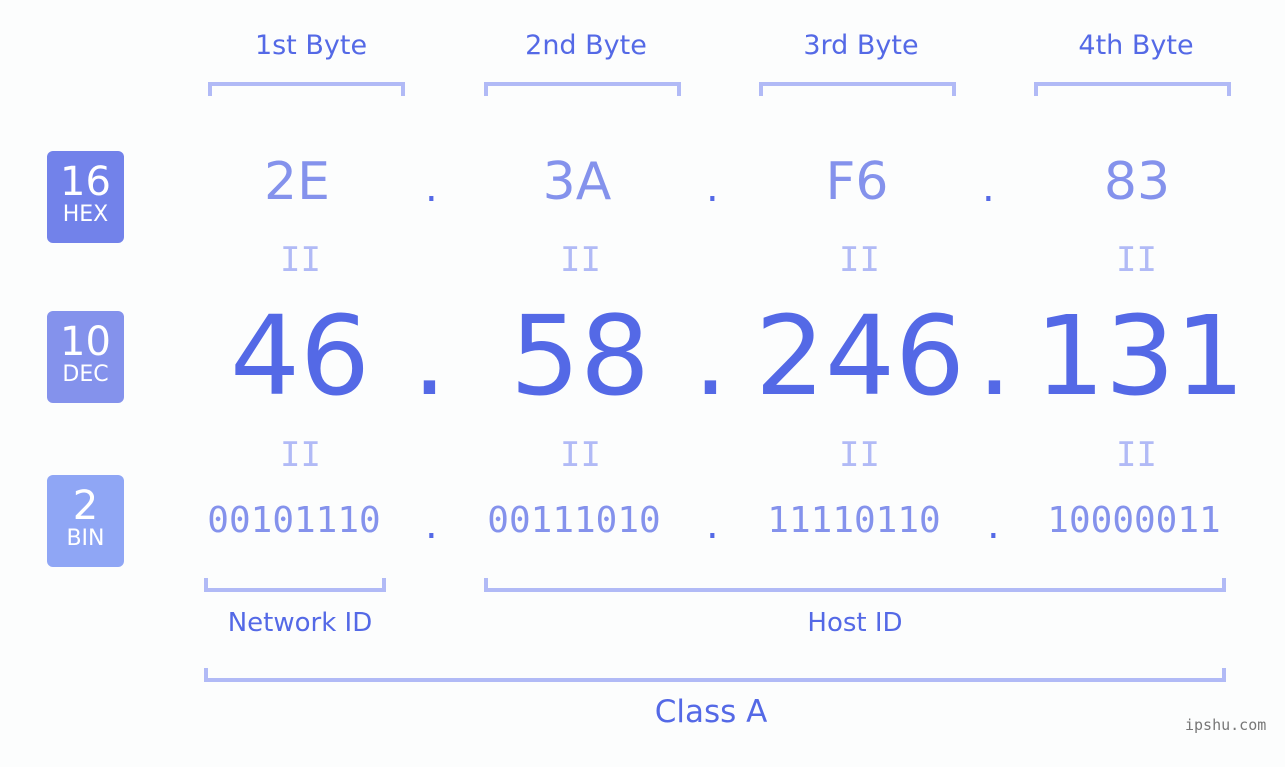 Image resolution: width=1285 pixels, height=767 pixels. I want to click on bin-badge-number: 2, so click(85, 506).